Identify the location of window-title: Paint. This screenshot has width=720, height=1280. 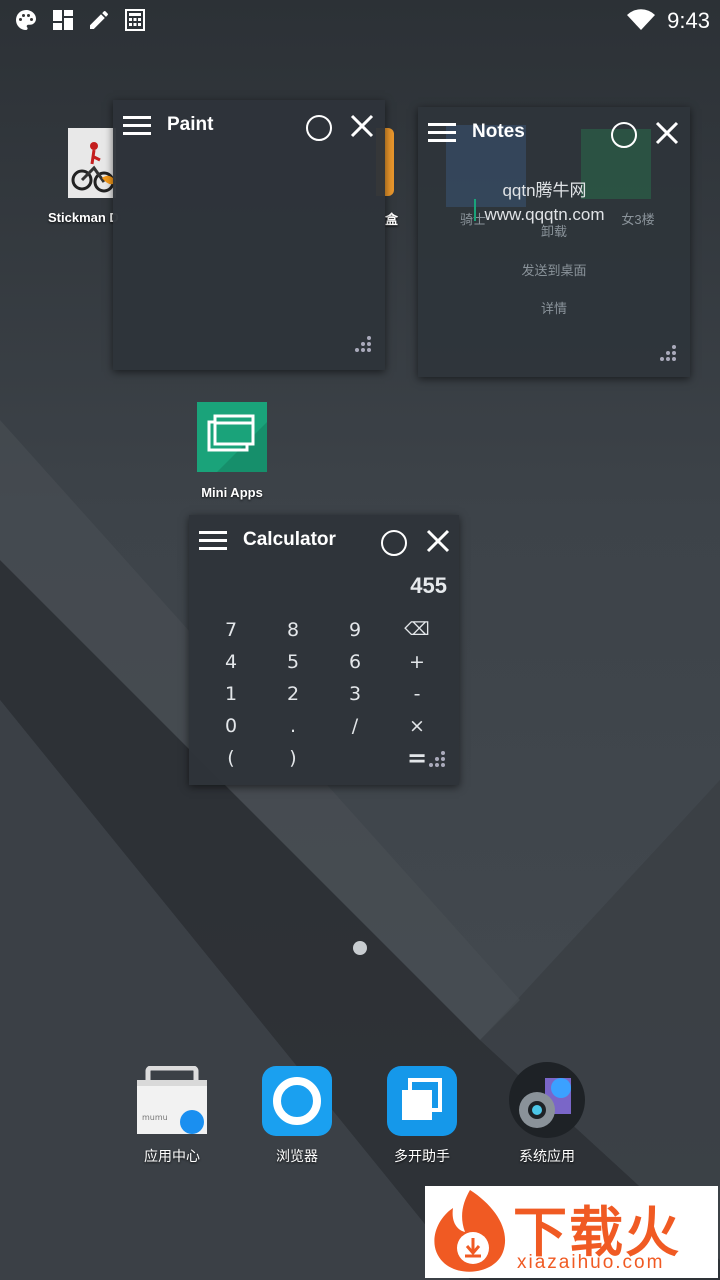
(190, 124).